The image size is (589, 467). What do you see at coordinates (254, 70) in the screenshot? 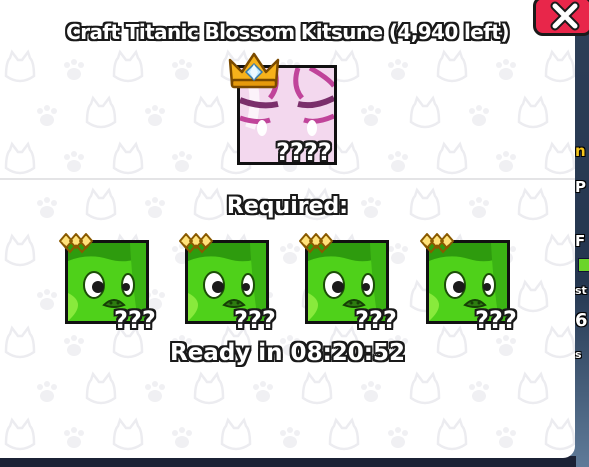
I see `crown-icon` at bounding box center [254, 70].